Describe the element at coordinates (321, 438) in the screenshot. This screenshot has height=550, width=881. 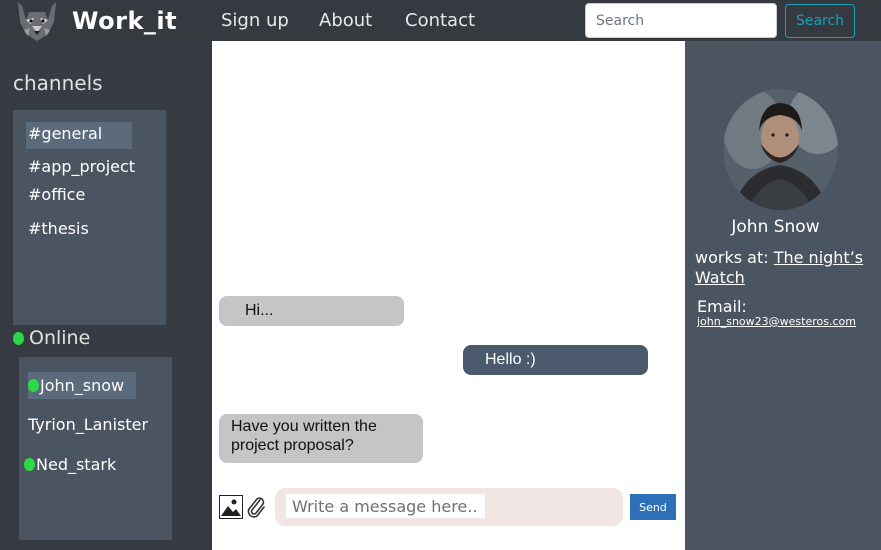
I see `message-bubble-incoming: Have you written the project proposal?` at that location.